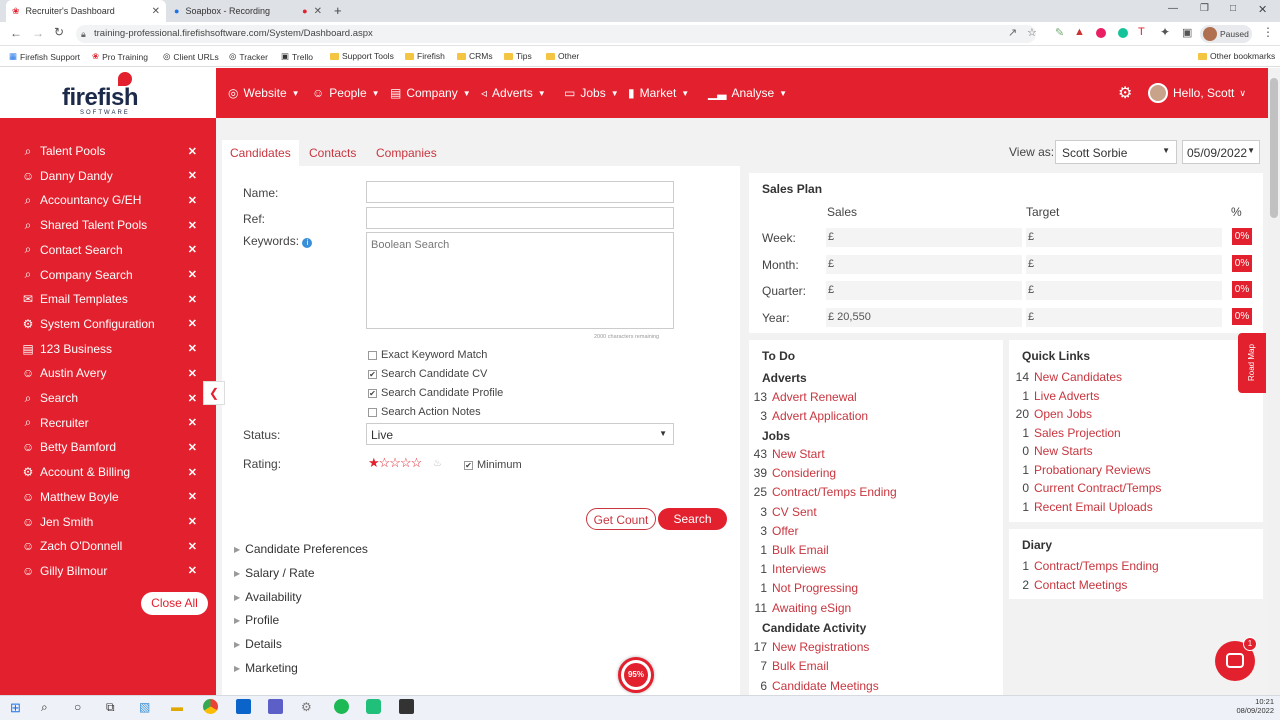 This screenshot has width=1280, height=720. Describe the element at coordinates (621, 519) in the screenshot. I see `get-count-button: Get Count` at that location.